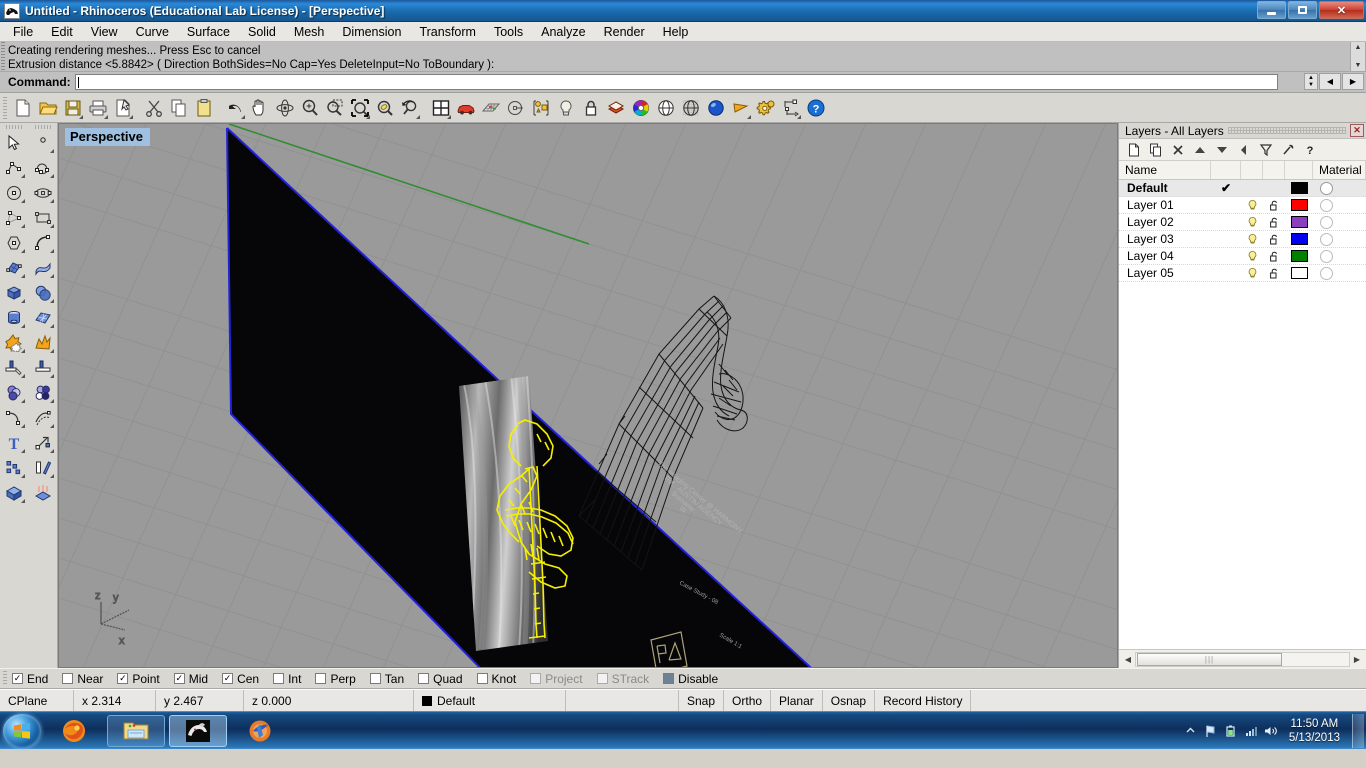  What do you see at coordinates (1357, 56) in the screenshot?
I see `command-history-scrollbar: ▲ ▼` at bounding box center [1357, 56].